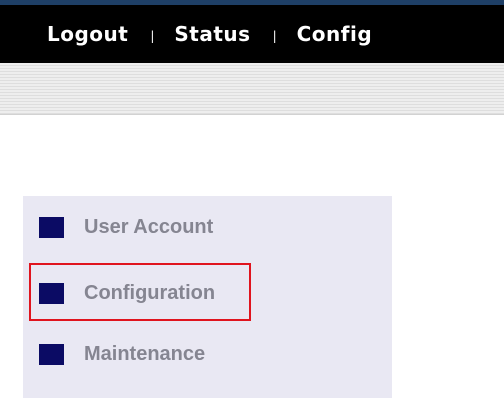 The width and height of the screenshot is (504, 398). I want to click on top-navigation: Logout | Status | Config, so click(209, 34).